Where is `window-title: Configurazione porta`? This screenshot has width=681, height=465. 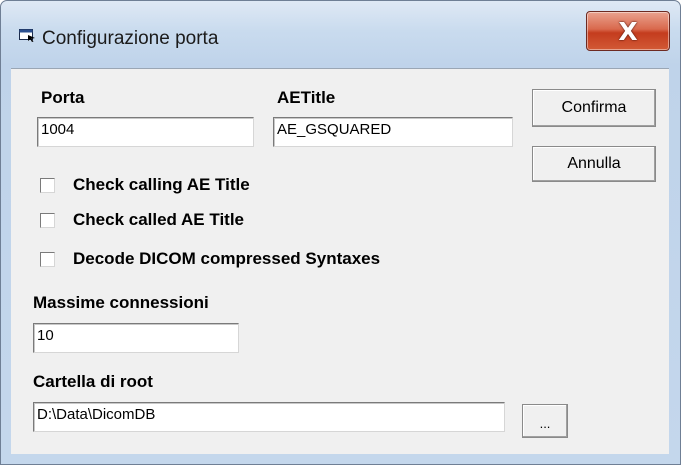
window-title: Configurazione porta is located at coordinates (130, 38).